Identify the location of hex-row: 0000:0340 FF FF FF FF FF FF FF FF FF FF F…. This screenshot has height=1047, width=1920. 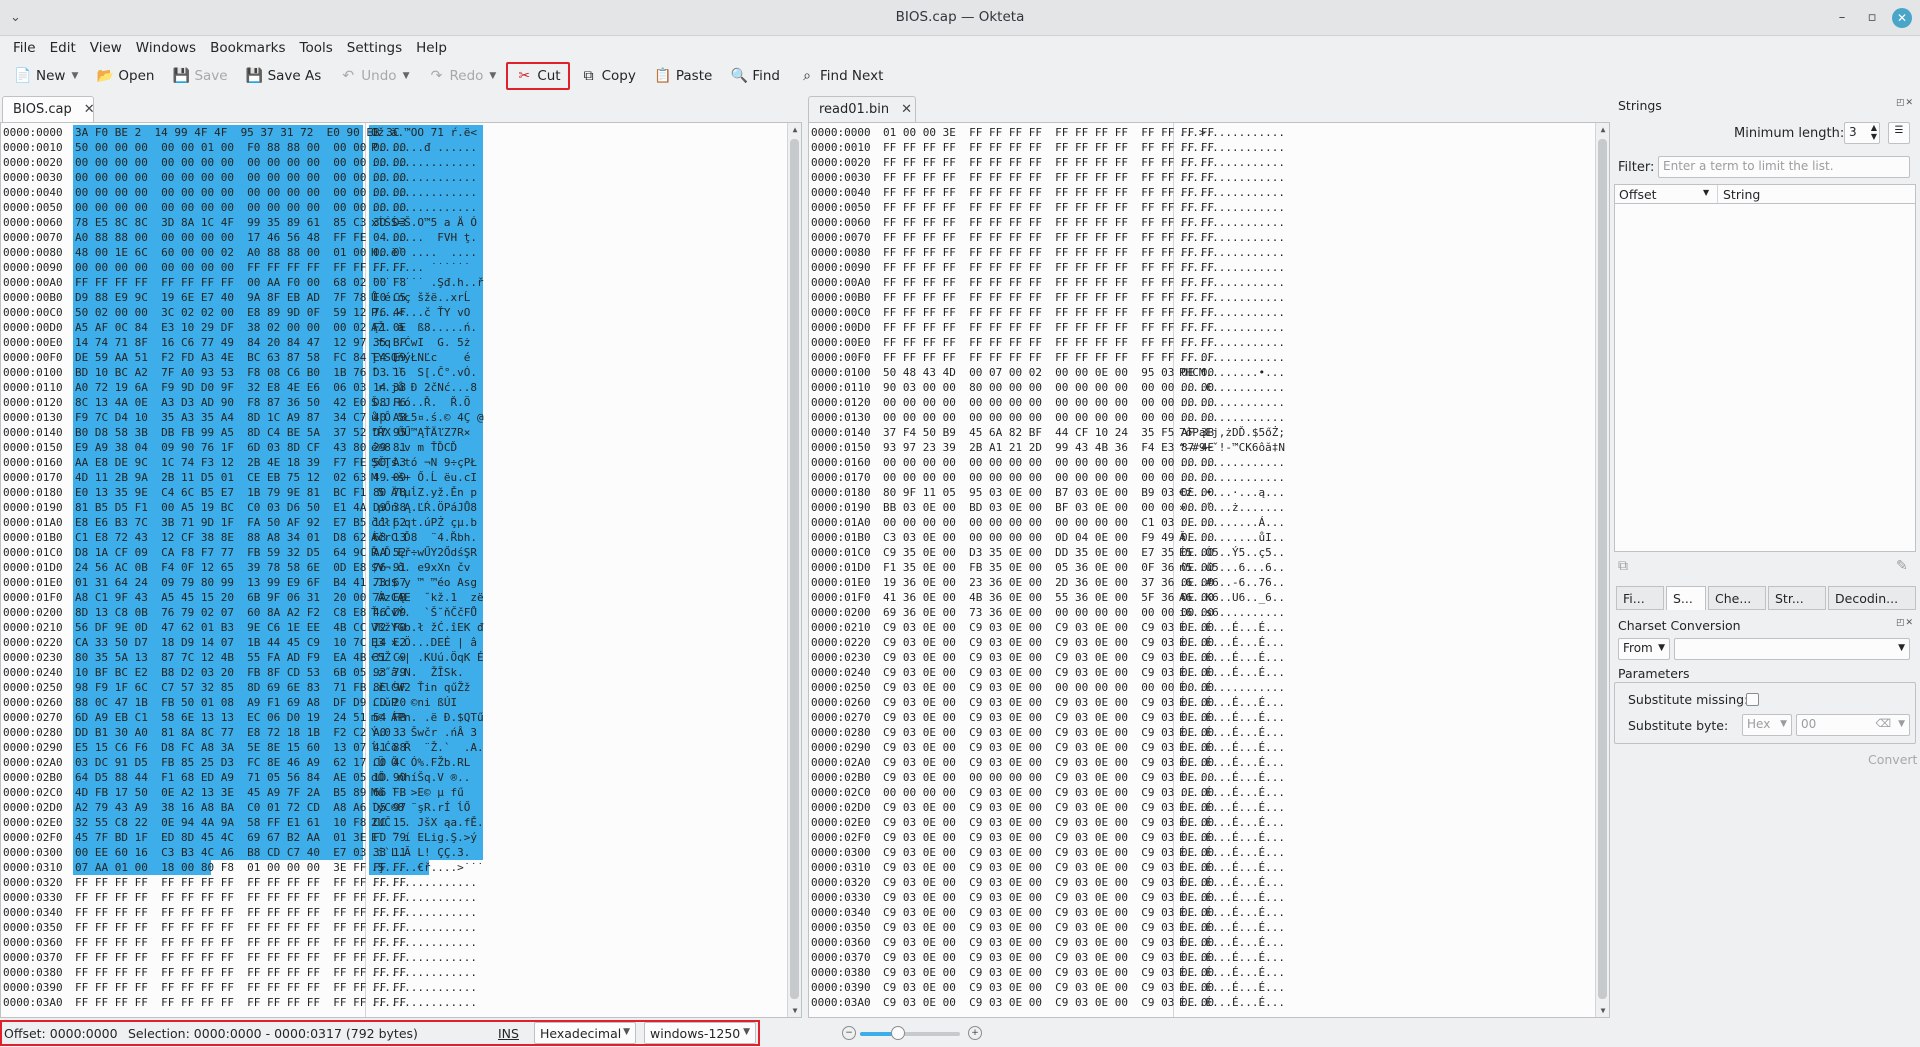
(396, 912).